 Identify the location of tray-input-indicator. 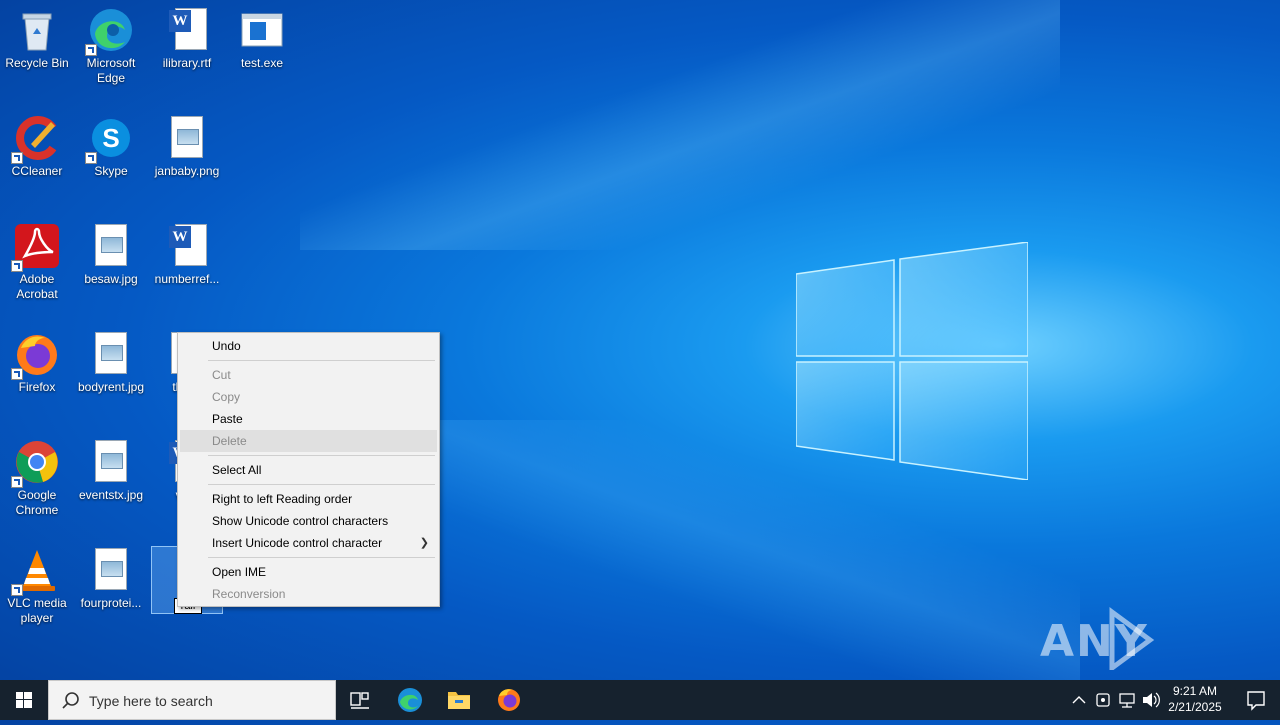
(1103, 700).